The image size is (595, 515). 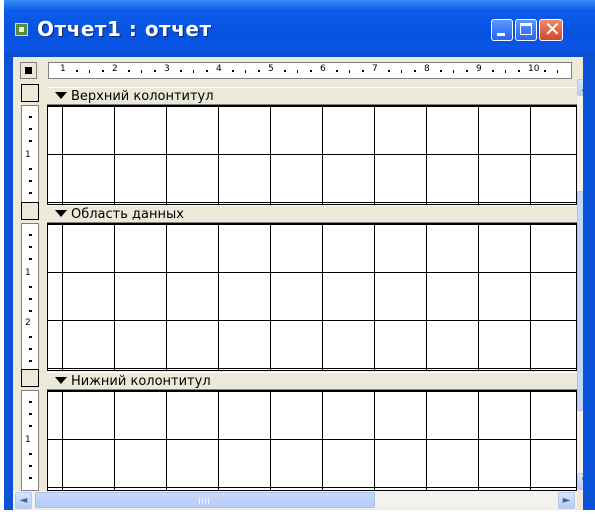 I want to click on horizontal-ruler: 1 2 3 4 5 6 7 8 9 10, so click(x=310, y=70).